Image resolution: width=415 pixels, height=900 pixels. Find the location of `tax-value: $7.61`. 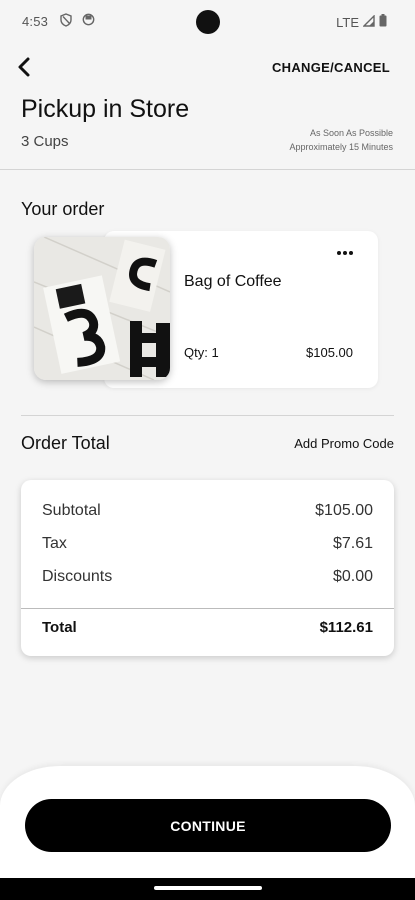

tax-value: $7.61 is located at coordinates (352, 543).